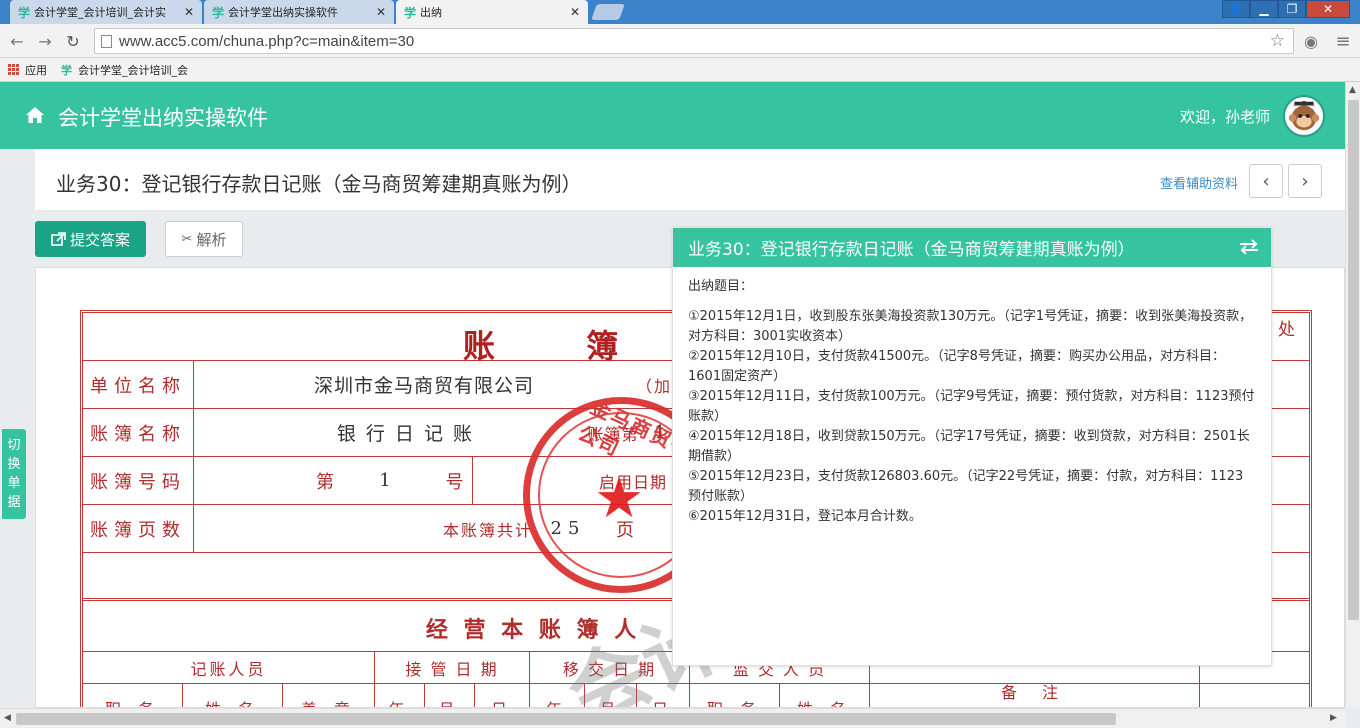 The image size is (1360, 728). What do you see at coordinates (138, 432) in the screenshot?
I see `book-name-label: 账簿名称` at bounding box center [138, 432].